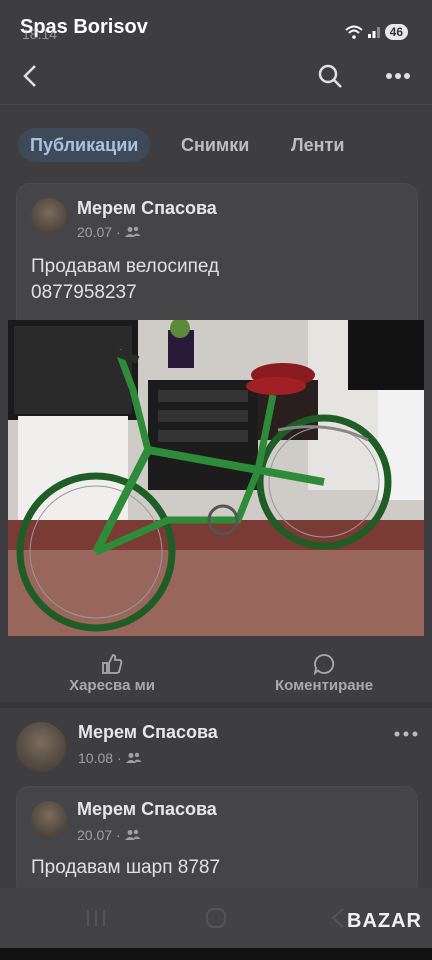  Describe the element at coordinates (398, 76) in the screenshot. I see `more-options-icon` at that location.